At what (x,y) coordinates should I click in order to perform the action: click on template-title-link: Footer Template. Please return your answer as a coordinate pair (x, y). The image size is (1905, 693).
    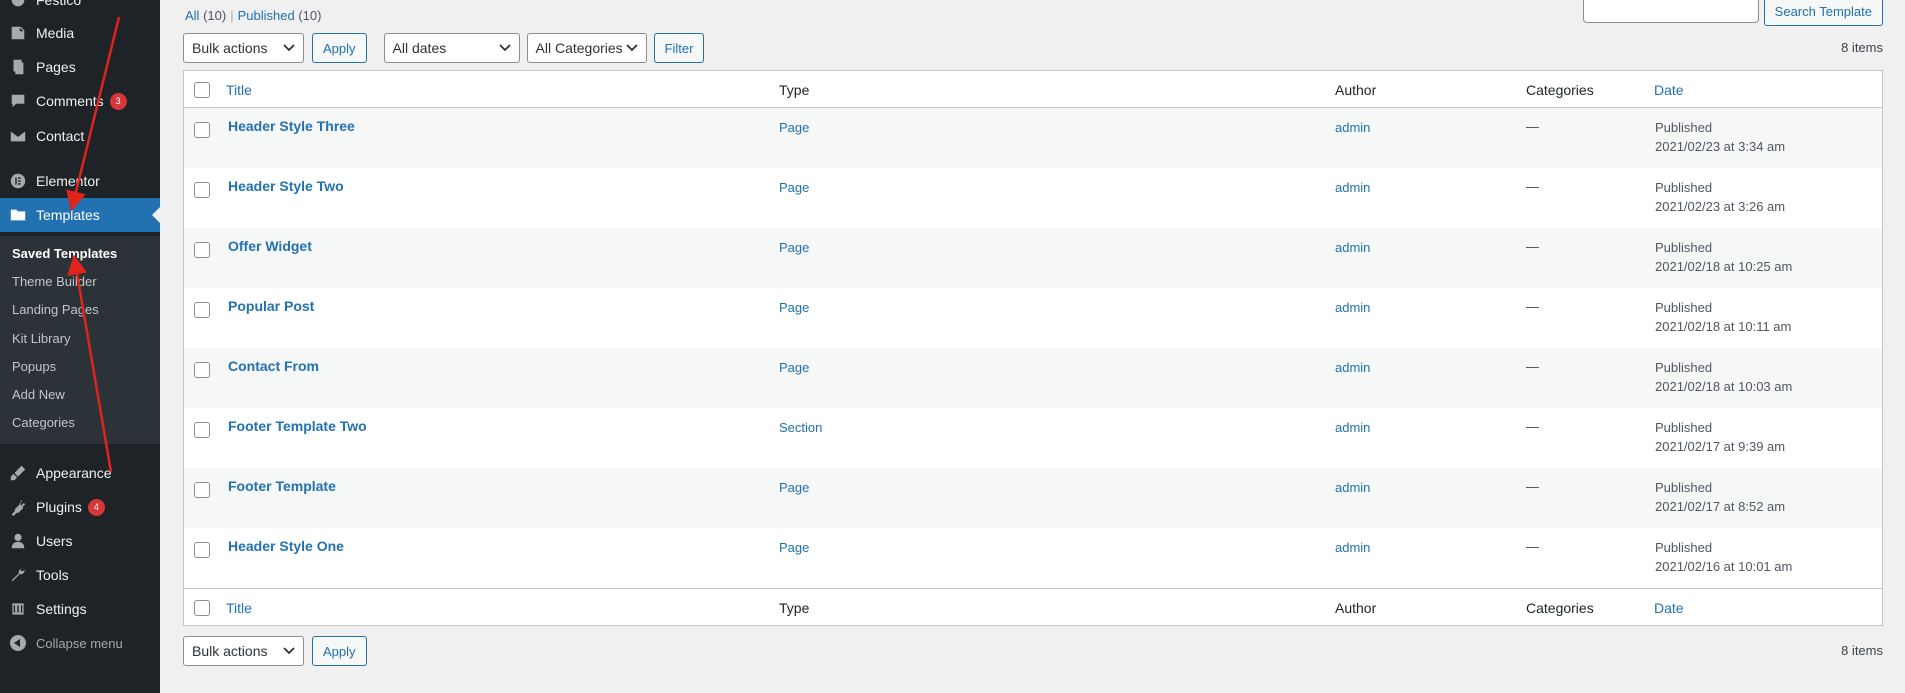
    Looking at the image, I should click on (282, 486).